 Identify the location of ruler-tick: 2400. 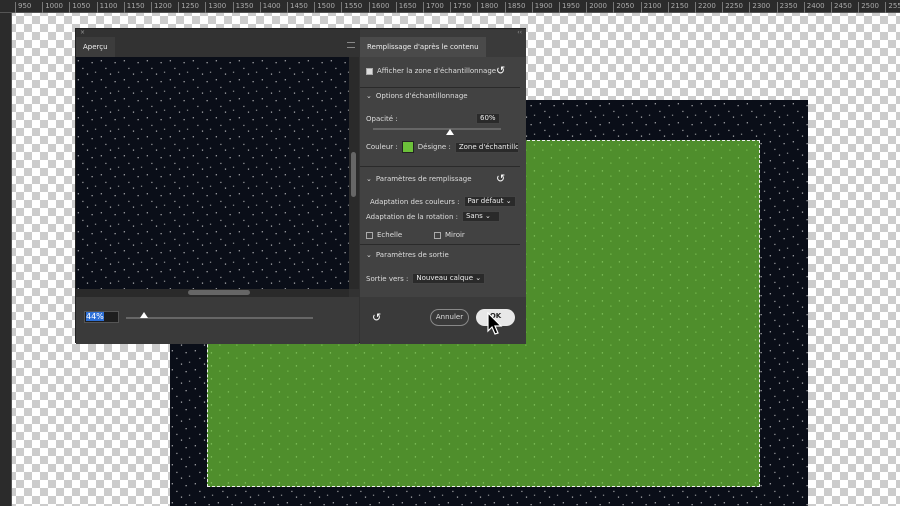
(814, 7).